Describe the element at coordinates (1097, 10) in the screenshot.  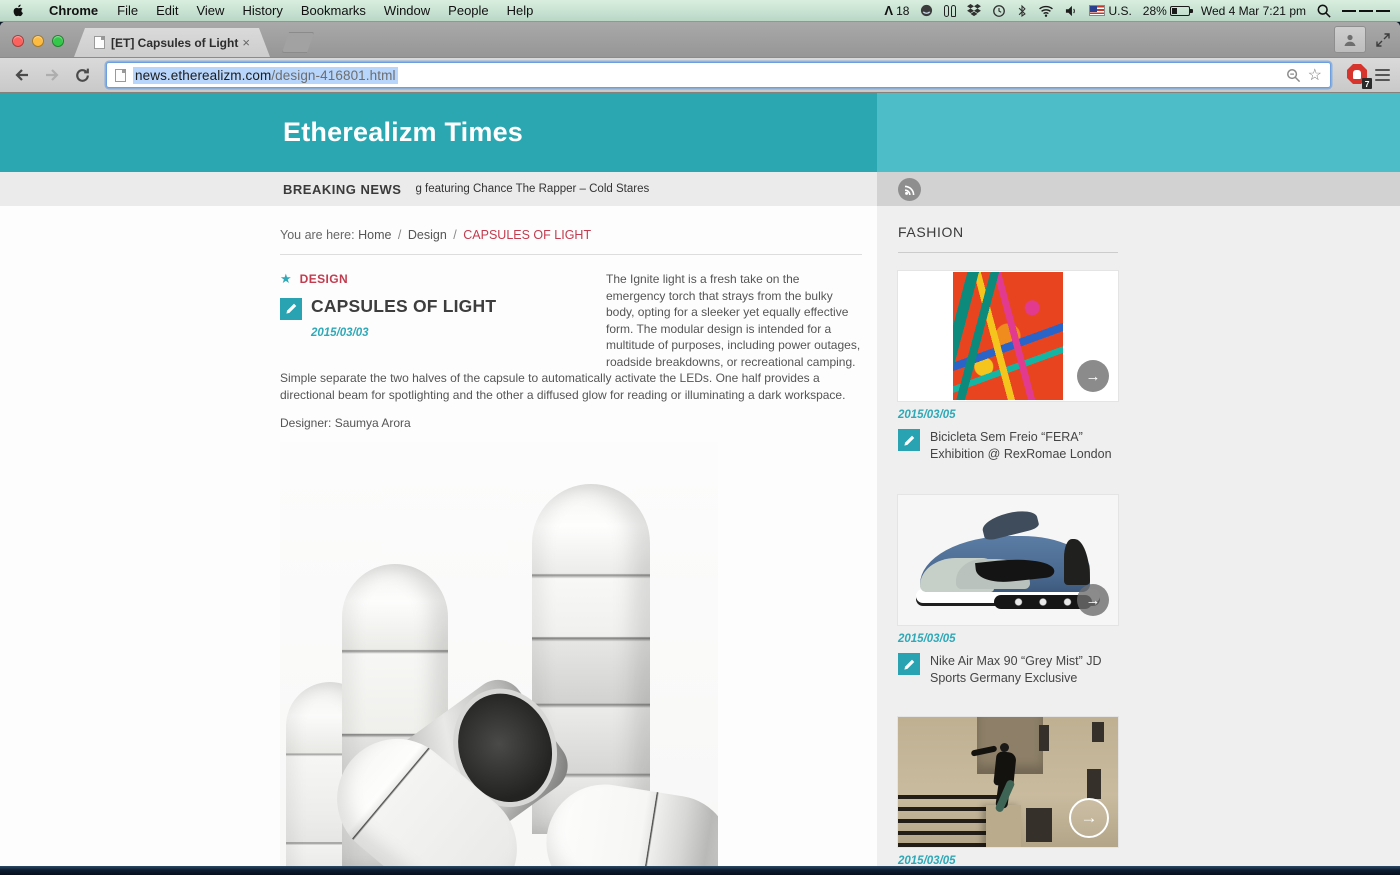
I see `us-flag-icon` at that location.